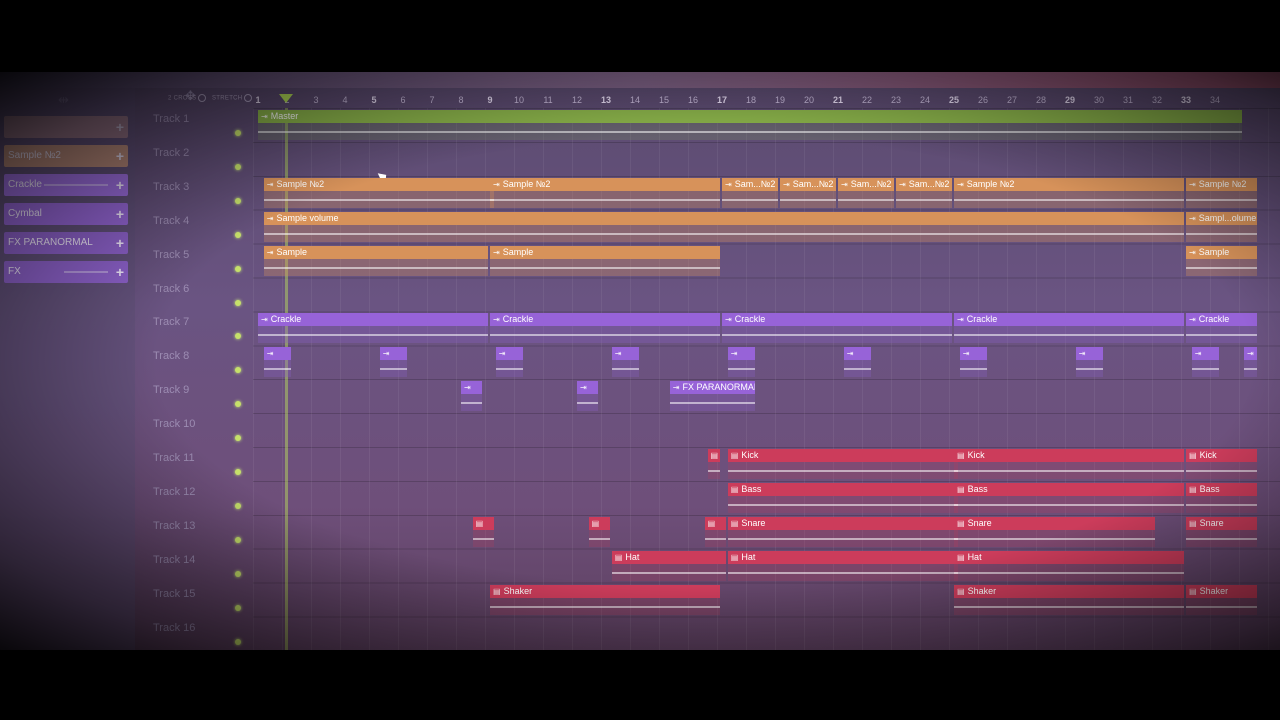 This screenshot has height=720, width=1280. Describe the element at coordinates (842, 557) in the screenshot. I see `clip-header: ▤ Hat` at that location.